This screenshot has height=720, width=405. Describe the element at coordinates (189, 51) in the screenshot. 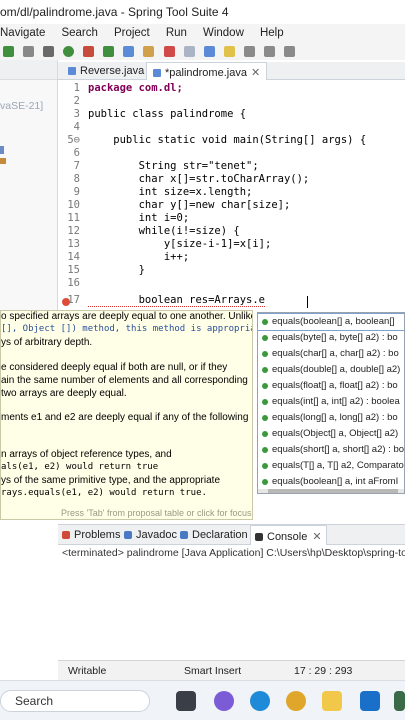

I see `search-icon` at that location.